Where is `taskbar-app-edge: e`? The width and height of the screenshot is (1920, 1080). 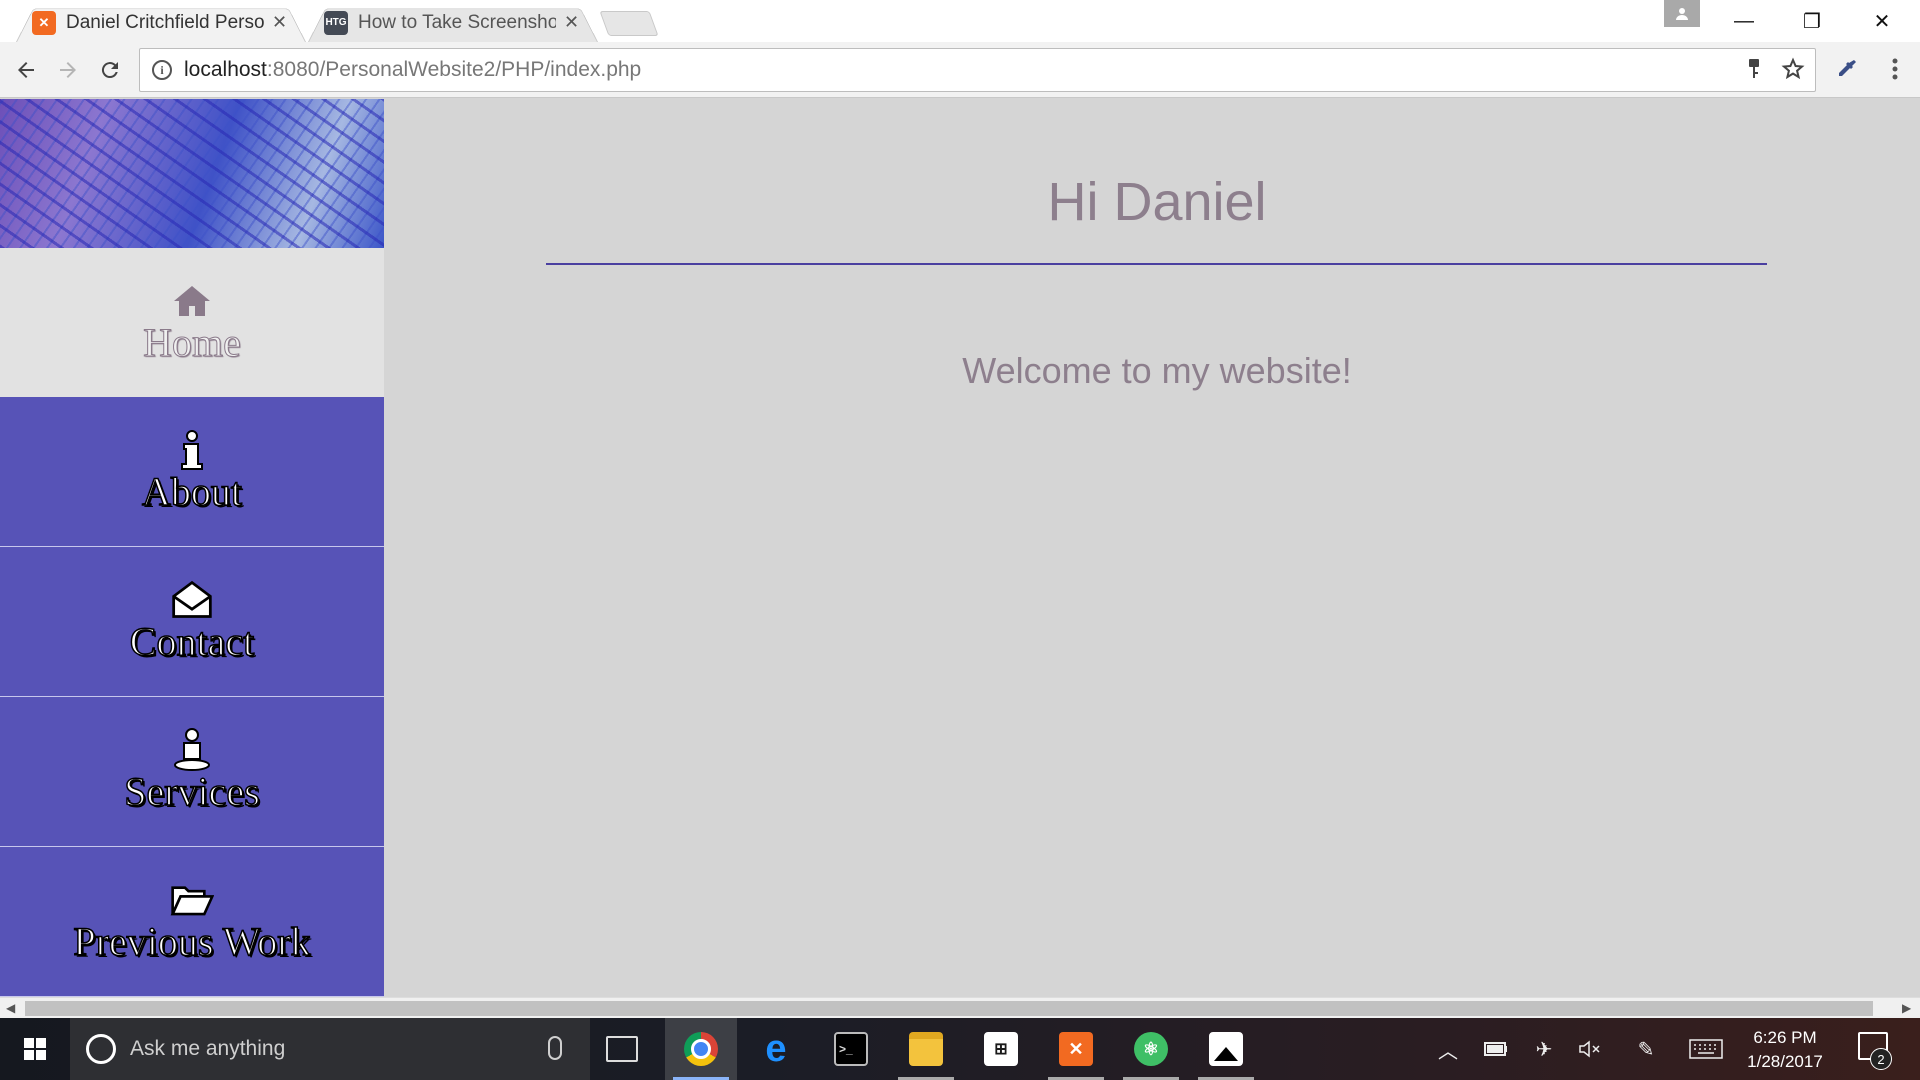 taskbar-app-edge: e is located at coordinates (776, 1049).